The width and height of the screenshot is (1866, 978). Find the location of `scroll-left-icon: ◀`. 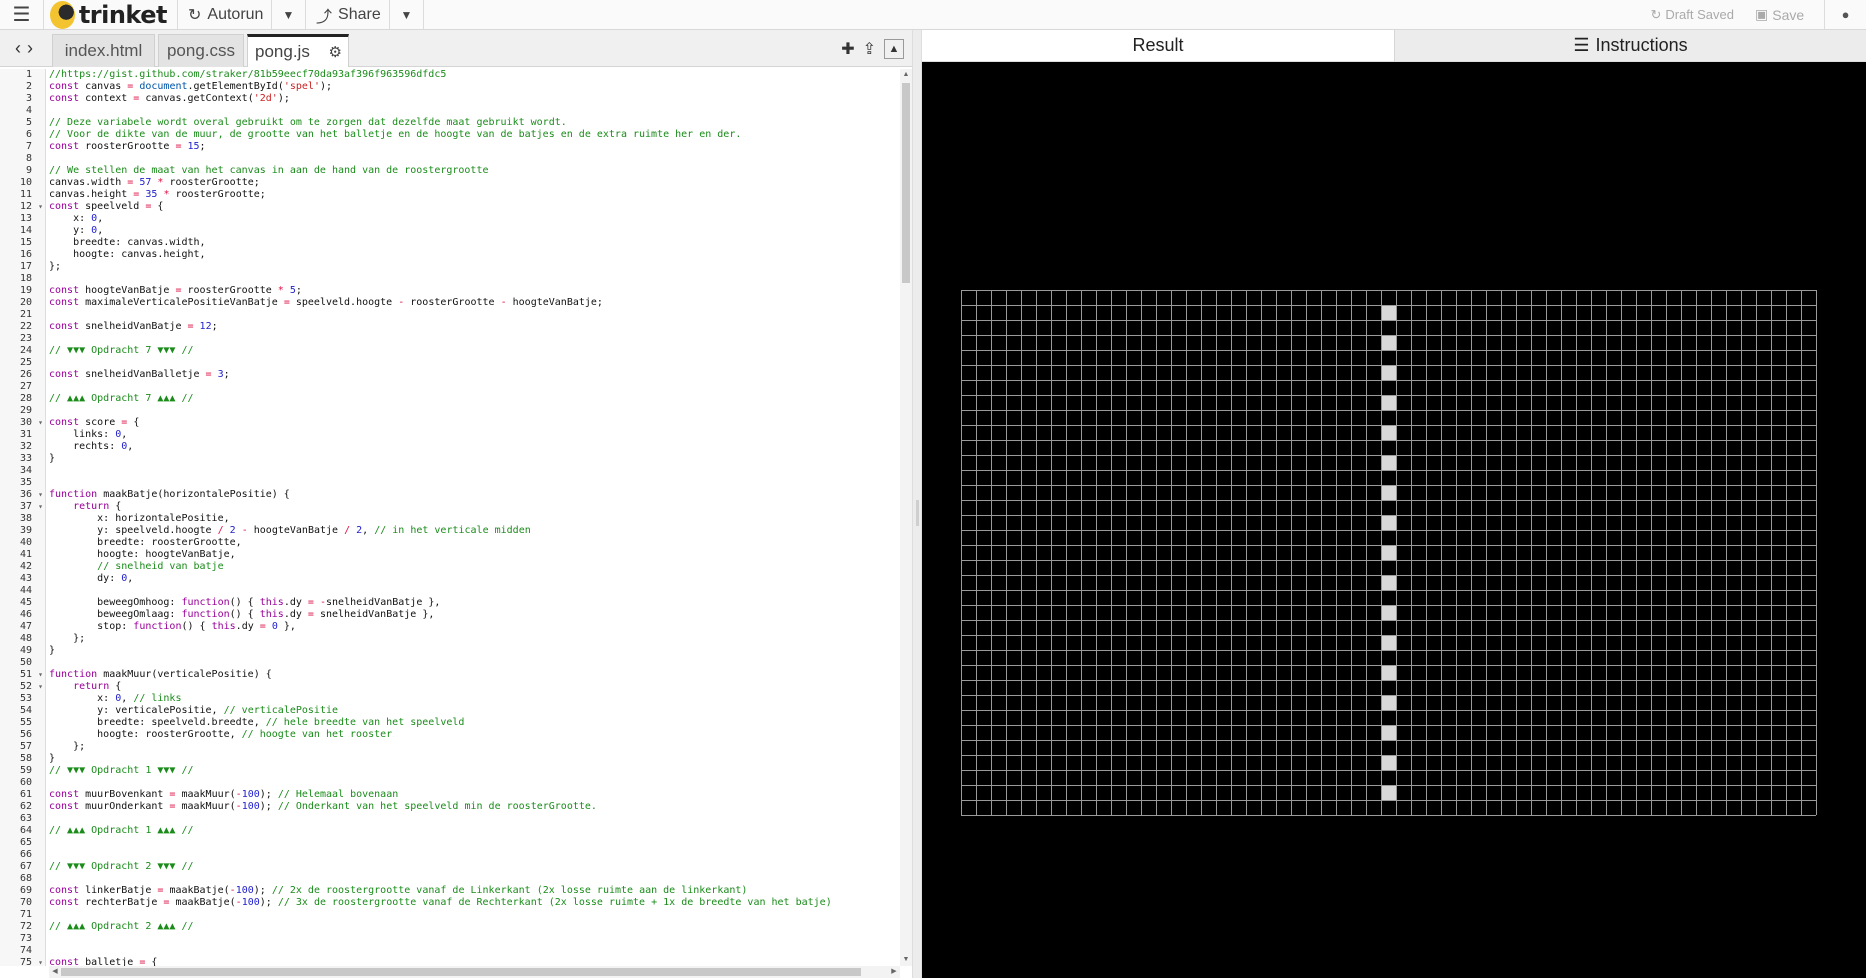

scroll-left-icon: ◀ is located at coordinates (55, 972).